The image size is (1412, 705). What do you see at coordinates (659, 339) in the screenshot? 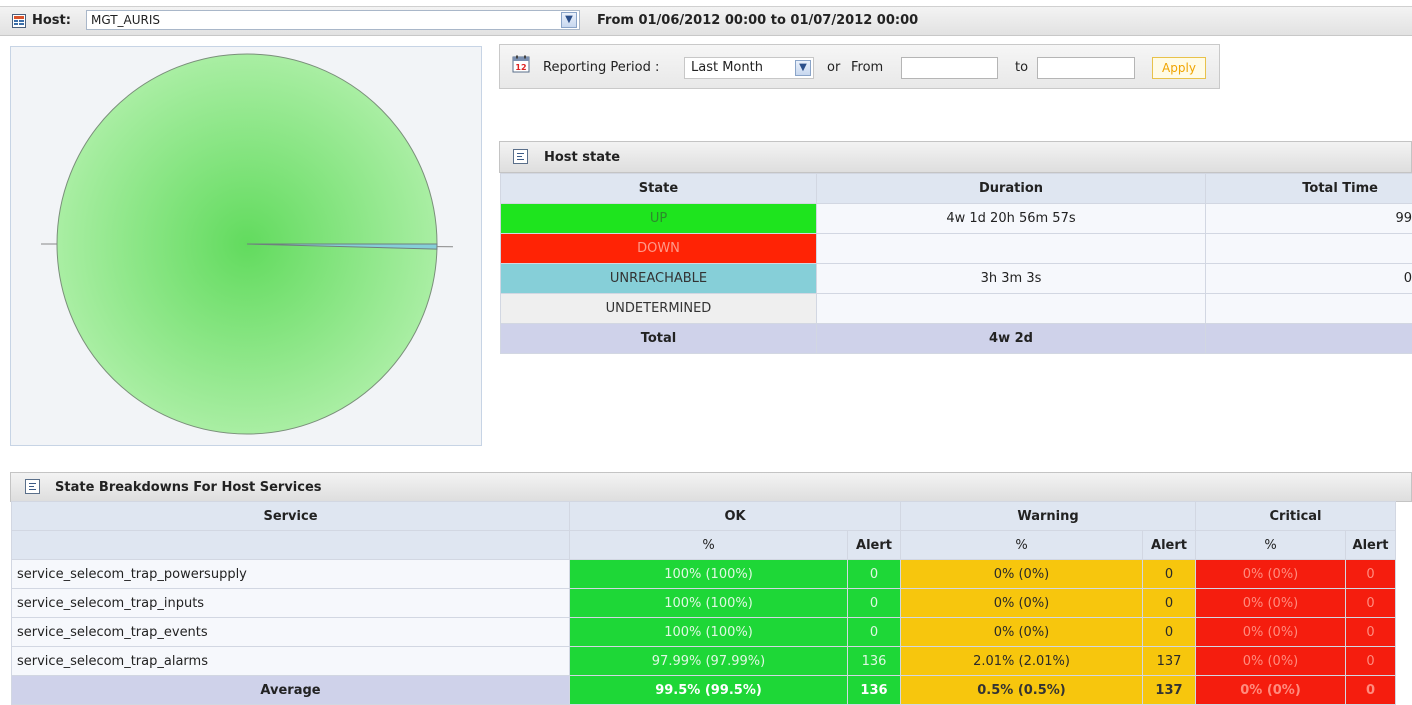
I see `total-label: Total` at bounding box center [659, 339].